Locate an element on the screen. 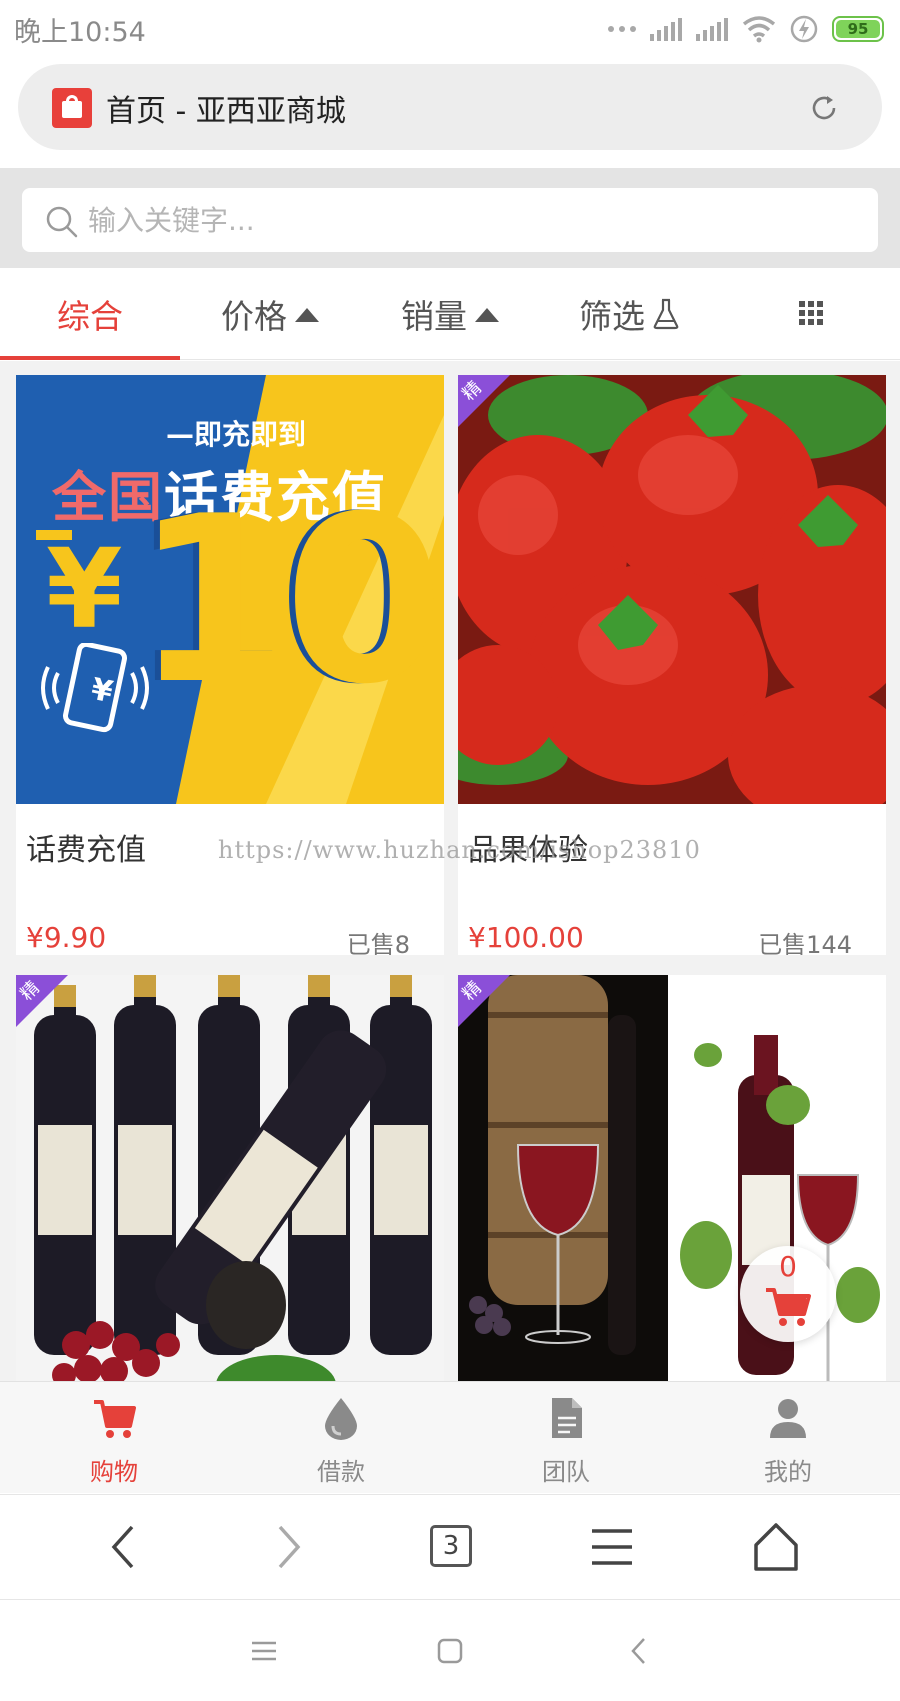 Image resolution: width=900 pixels, height=1701 pixels. product-image: —即充即到 全国话费充值 ¥ 10 ¥ is located at coordinates (230, 589).